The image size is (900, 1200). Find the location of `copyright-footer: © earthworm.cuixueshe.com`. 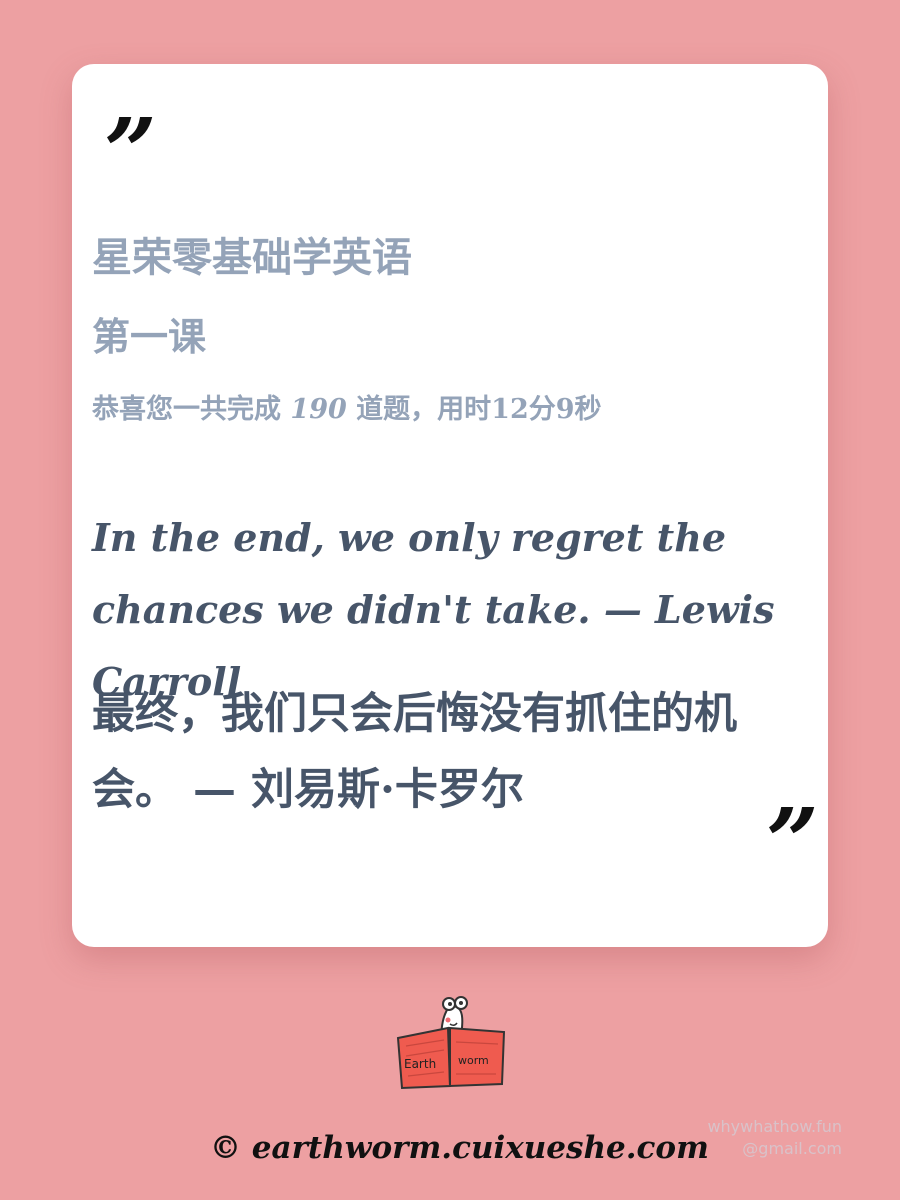

copyright-footer: © earthworm.cuixueshe.com is located at coordinates (459, 1148).